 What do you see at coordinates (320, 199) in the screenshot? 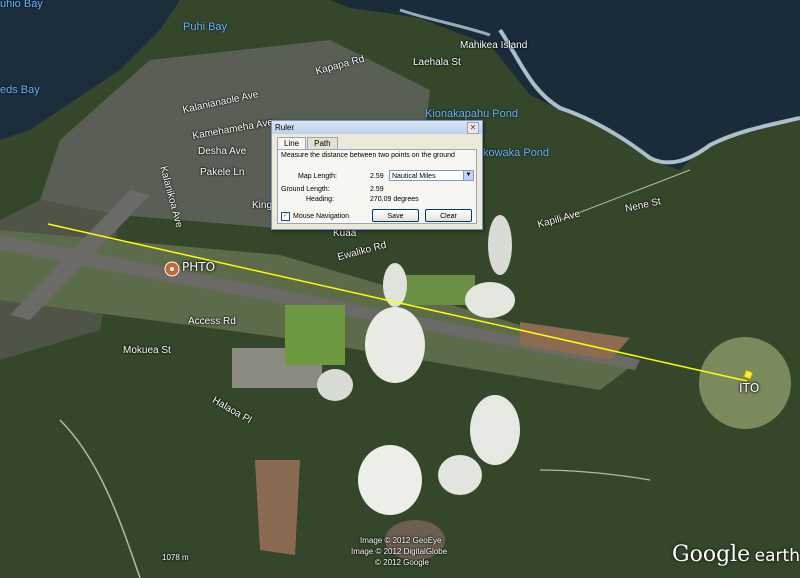
I see `heading-label: Heading:` at bounding box center [320, 199].